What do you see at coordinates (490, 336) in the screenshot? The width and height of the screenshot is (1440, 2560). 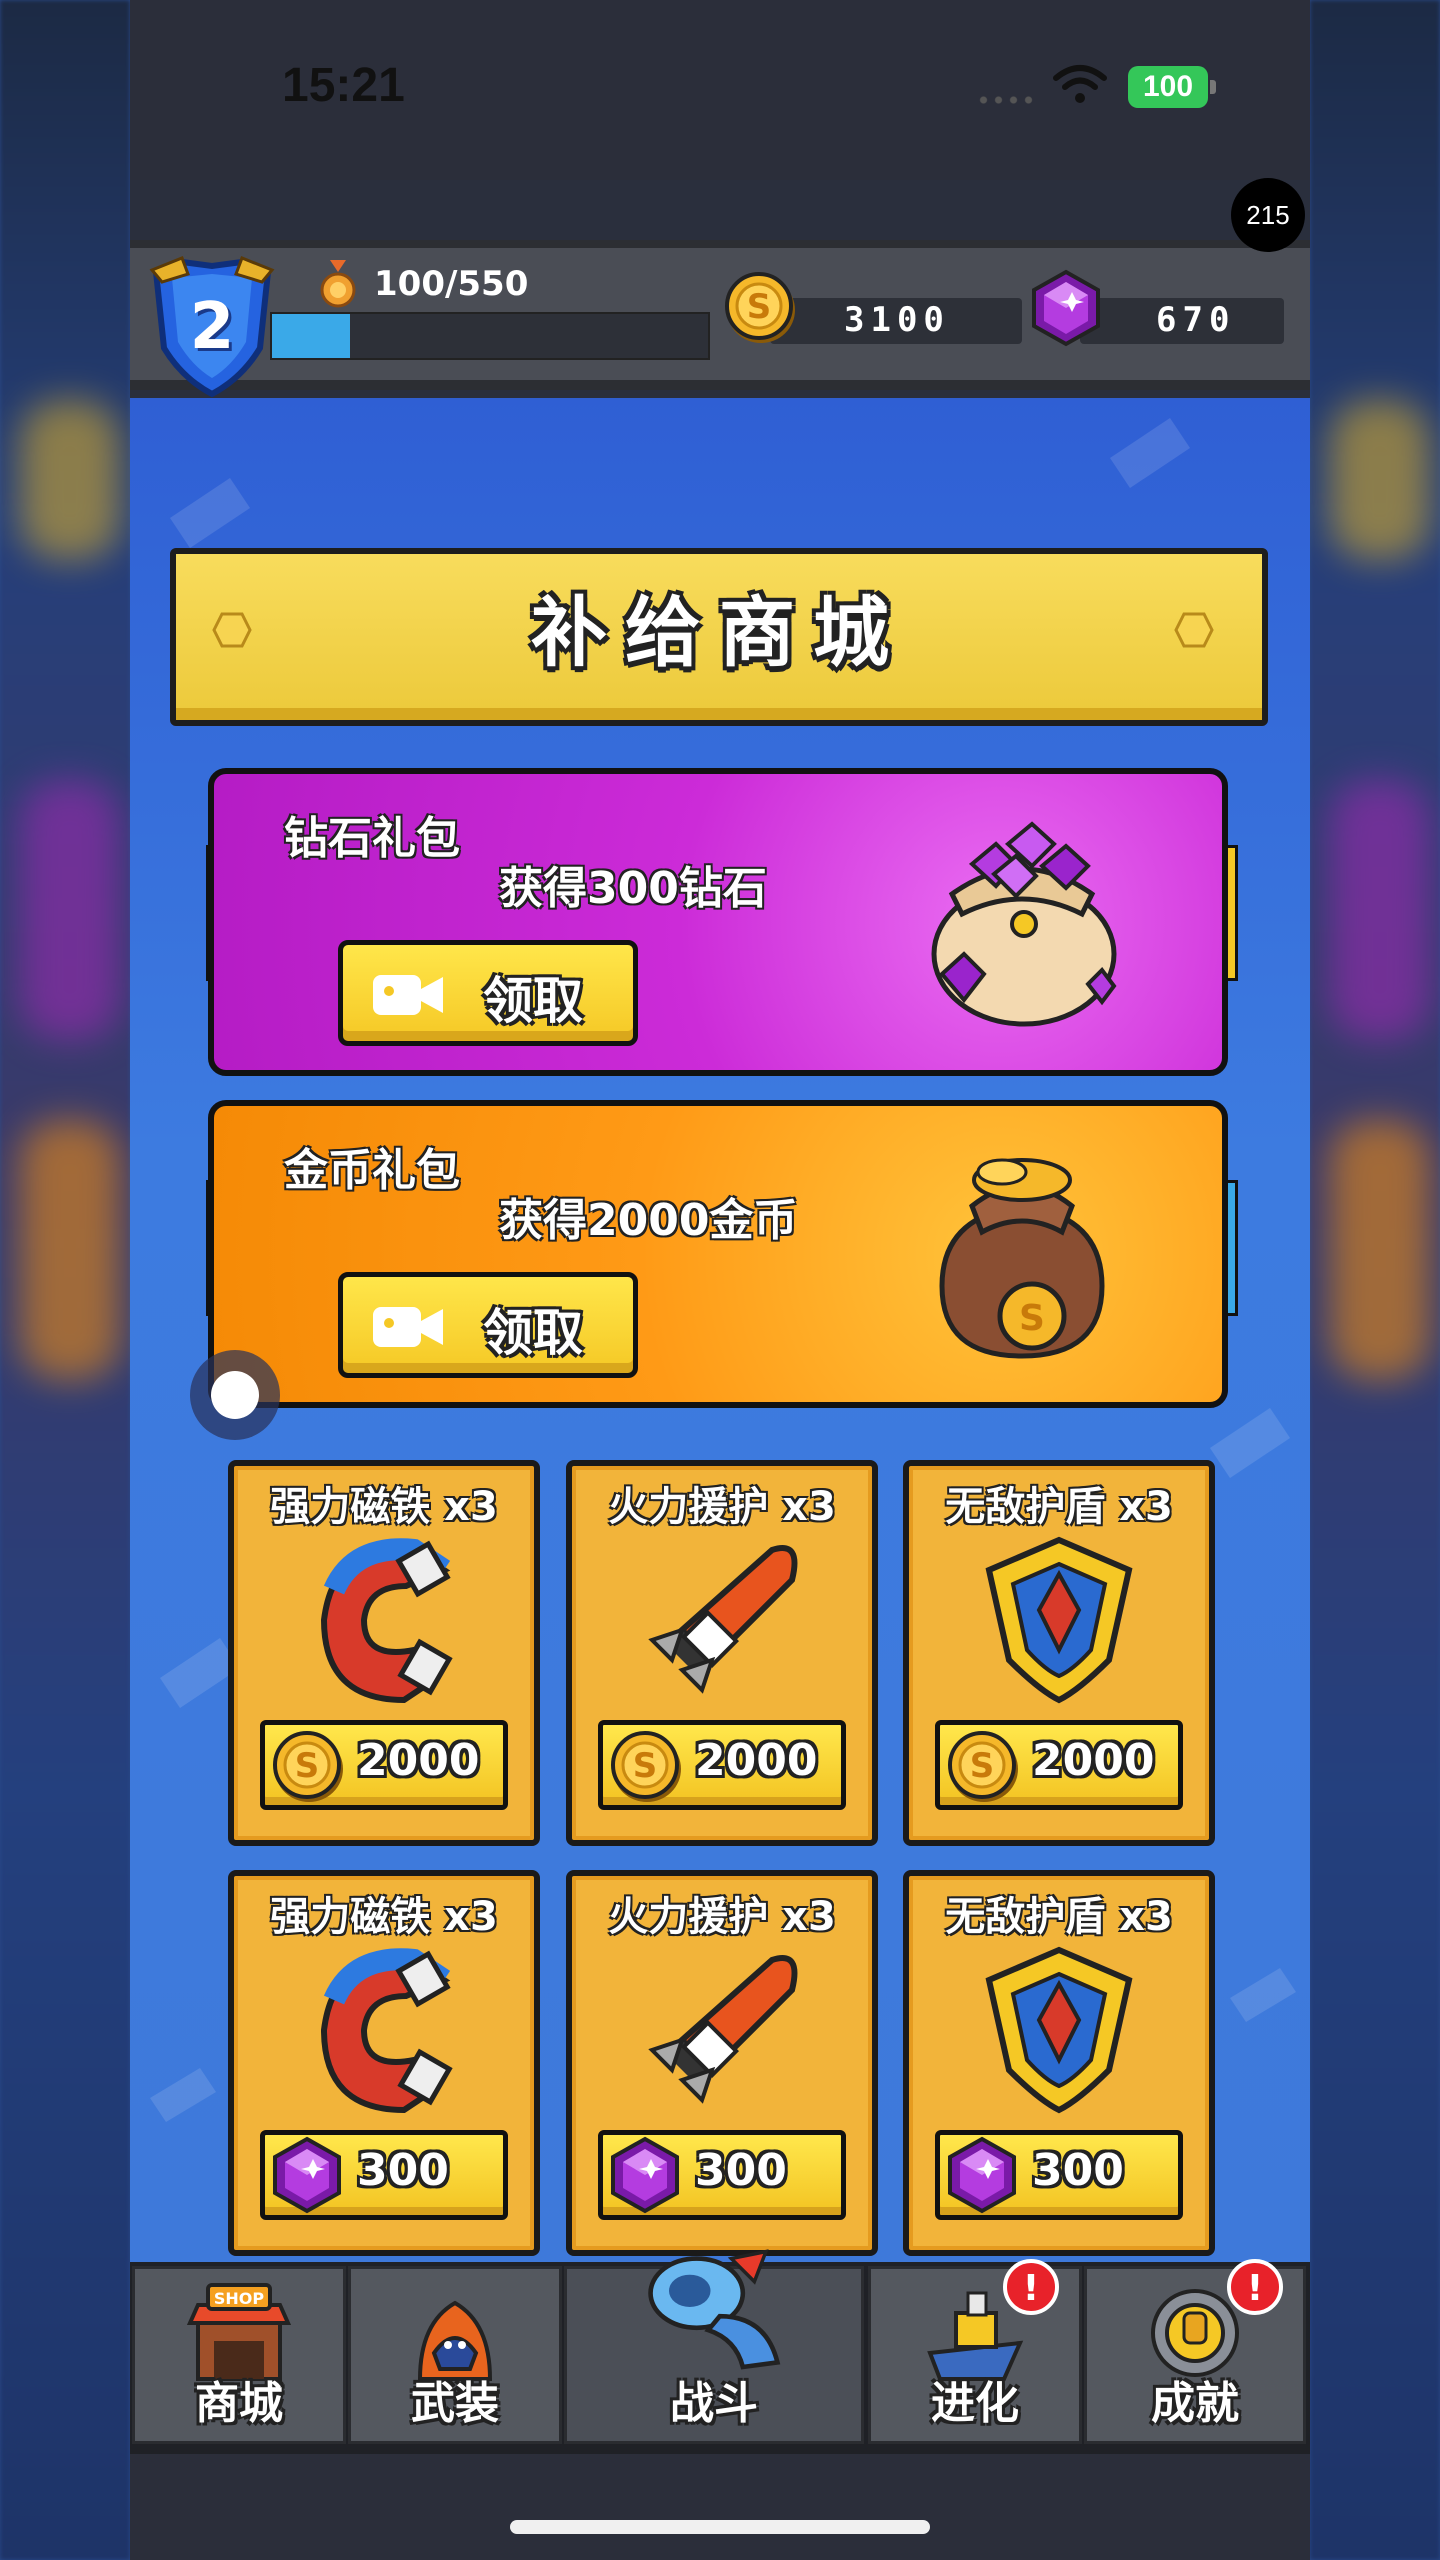 I see `xp-progress-bar` at bounding box center [490, 336].